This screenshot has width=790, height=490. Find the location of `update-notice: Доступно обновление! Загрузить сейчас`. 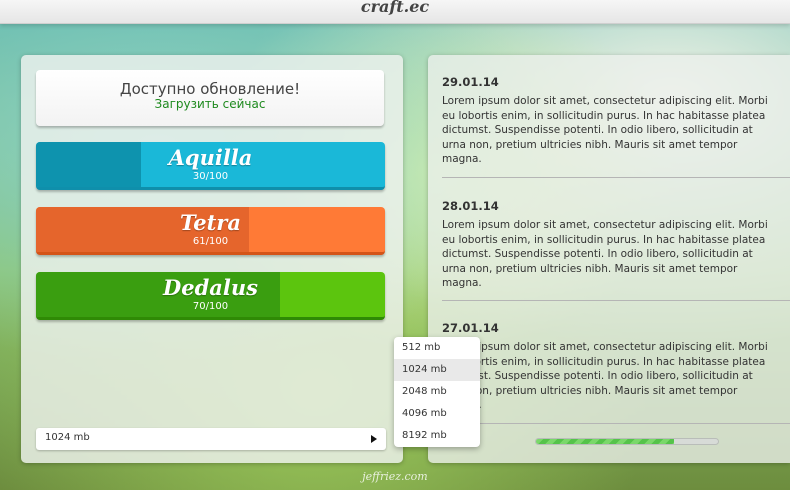

update-notice: Доступно обновление! Загрузить сейчас is located at coordinates (210, 98).